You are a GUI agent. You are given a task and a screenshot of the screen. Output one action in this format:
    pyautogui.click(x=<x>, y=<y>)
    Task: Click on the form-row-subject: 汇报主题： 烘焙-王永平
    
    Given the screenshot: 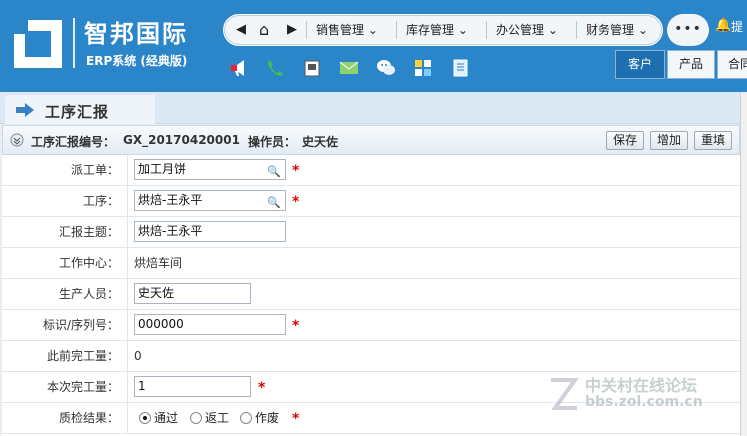 What is the action you would take?
    pyautogui.click(x=371, y=232)
    